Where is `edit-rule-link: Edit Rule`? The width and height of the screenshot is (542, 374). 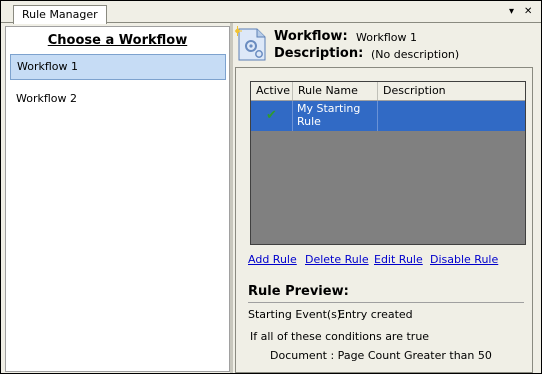 edit-rule-link: Edit Rule is located at coordinates (398, 259).